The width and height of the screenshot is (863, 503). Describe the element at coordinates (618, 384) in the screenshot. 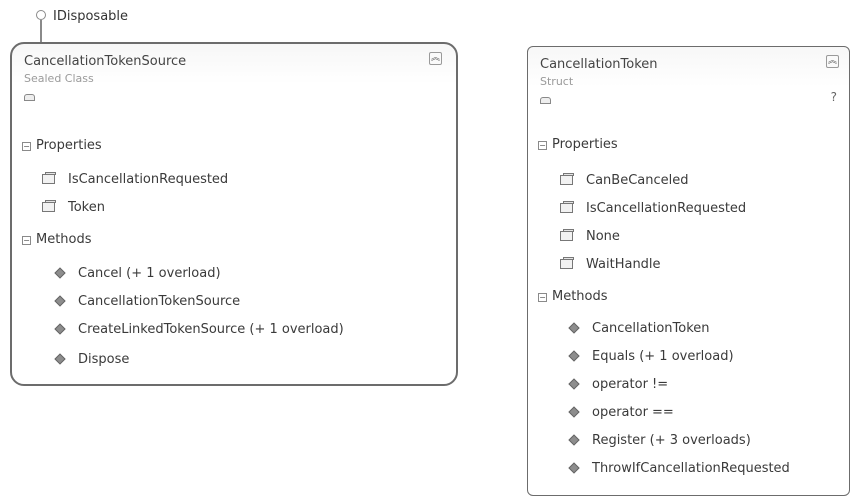

I see `method-item: operator !=` at that location.